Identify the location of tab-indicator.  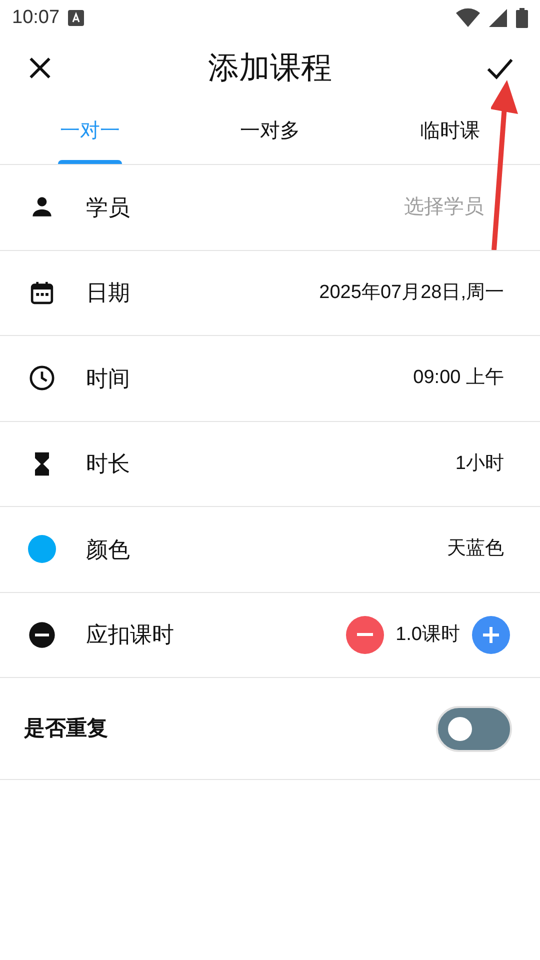
(90, 162).